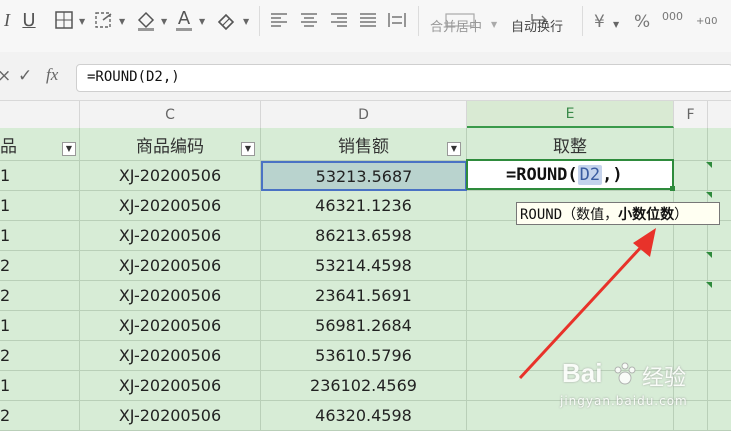  Describe the element at coordinates (664, 378) in the screenshot. I see `watermark-brand-cn: 经验` at that location.